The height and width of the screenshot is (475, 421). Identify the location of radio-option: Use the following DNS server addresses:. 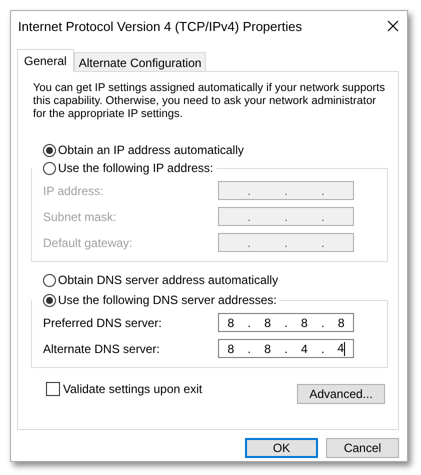
(160, 300).